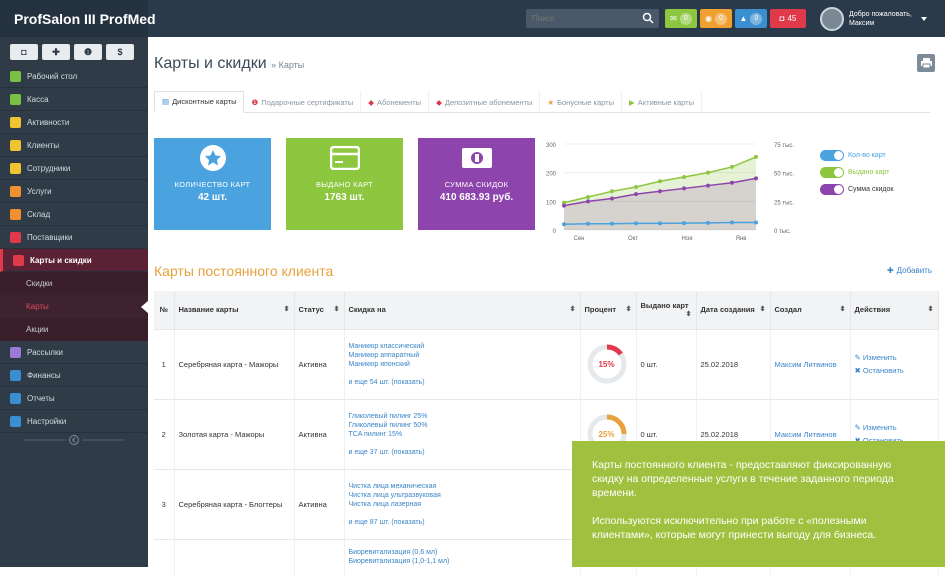  What do you see at coordinates (608, 310) in the screenshot?
I see `column-header: Процент ⬍` at bounding box center [608, 310].